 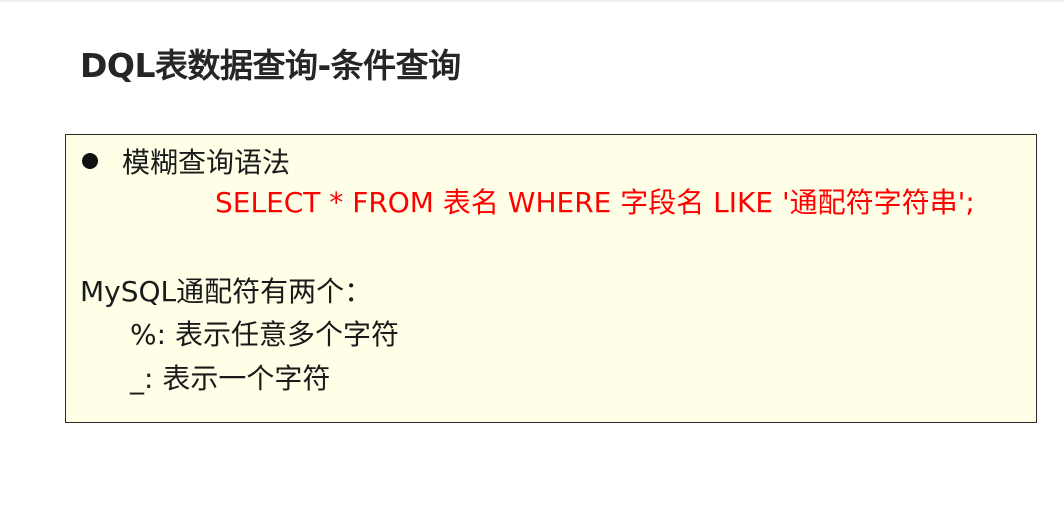 I want to click on bullet-item: 模糊查询语法, so click(x=186, y=161).